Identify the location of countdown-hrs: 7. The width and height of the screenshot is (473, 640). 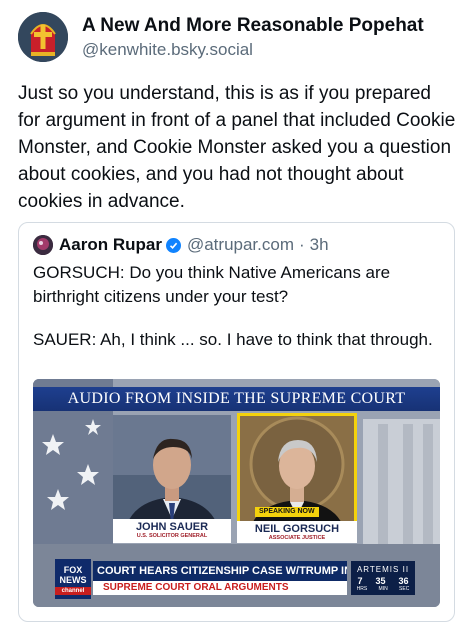
(360, 581).